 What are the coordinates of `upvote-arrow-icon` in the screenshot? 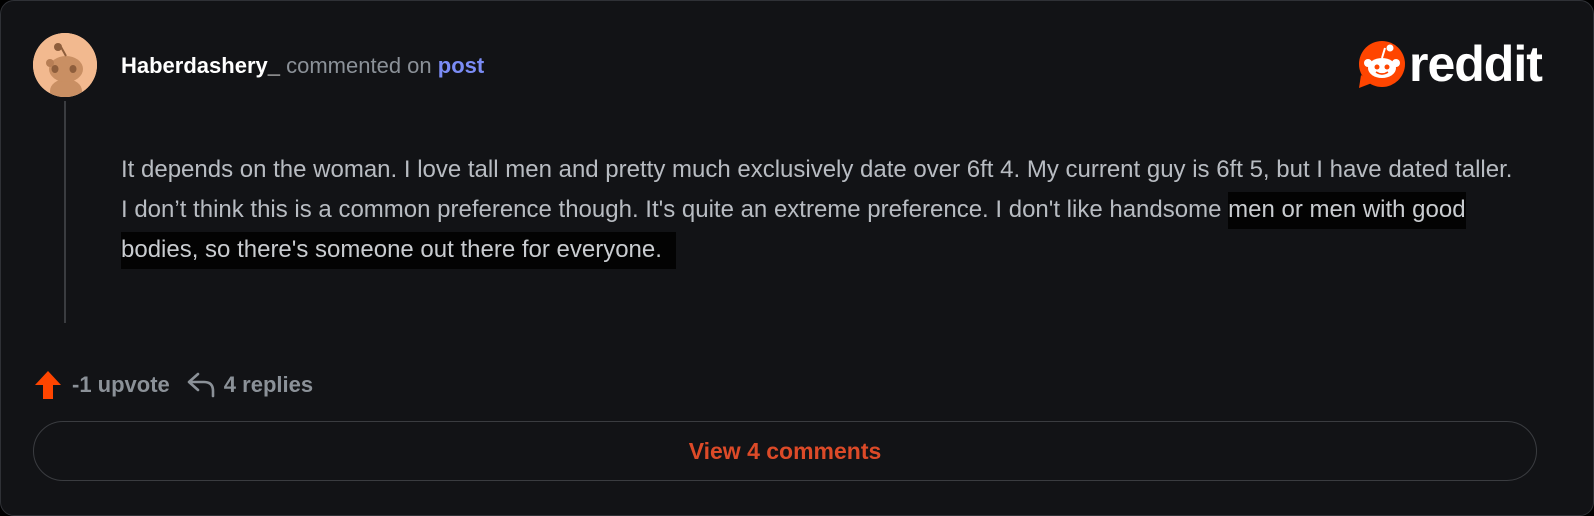 It's located at (48, 385).